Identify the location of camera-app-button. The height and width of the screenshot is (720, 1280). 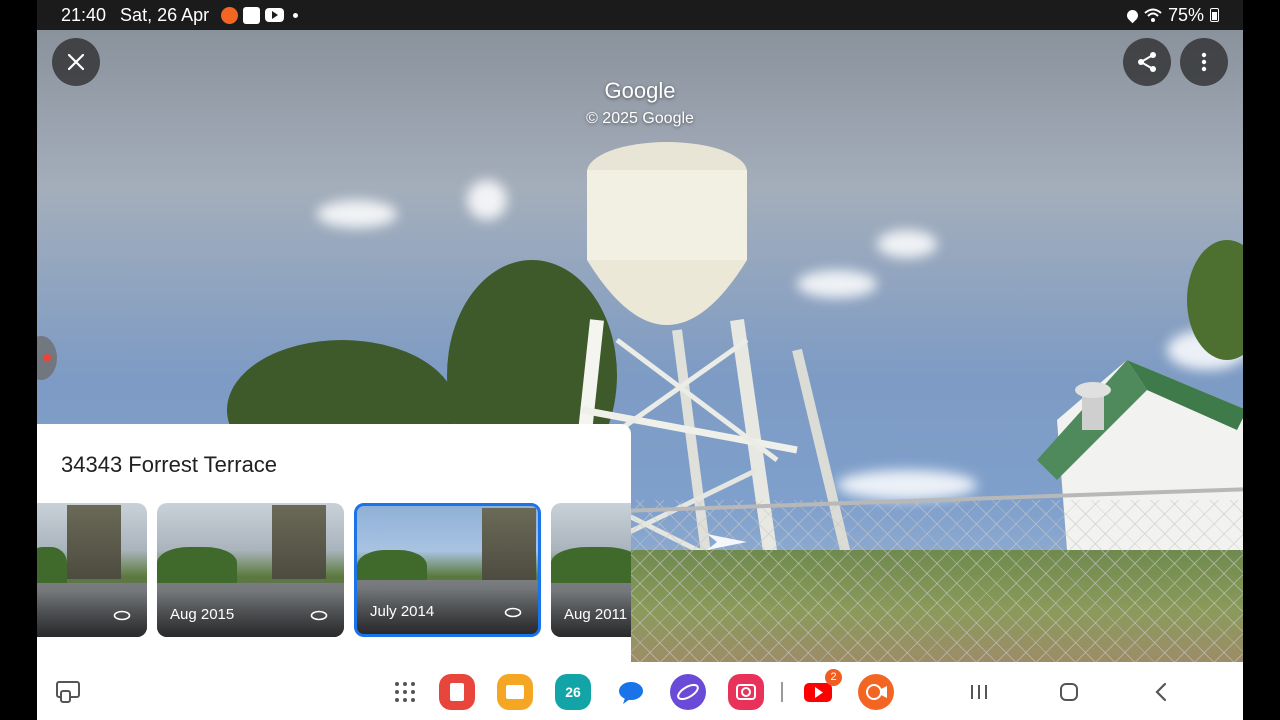
(746, 692).